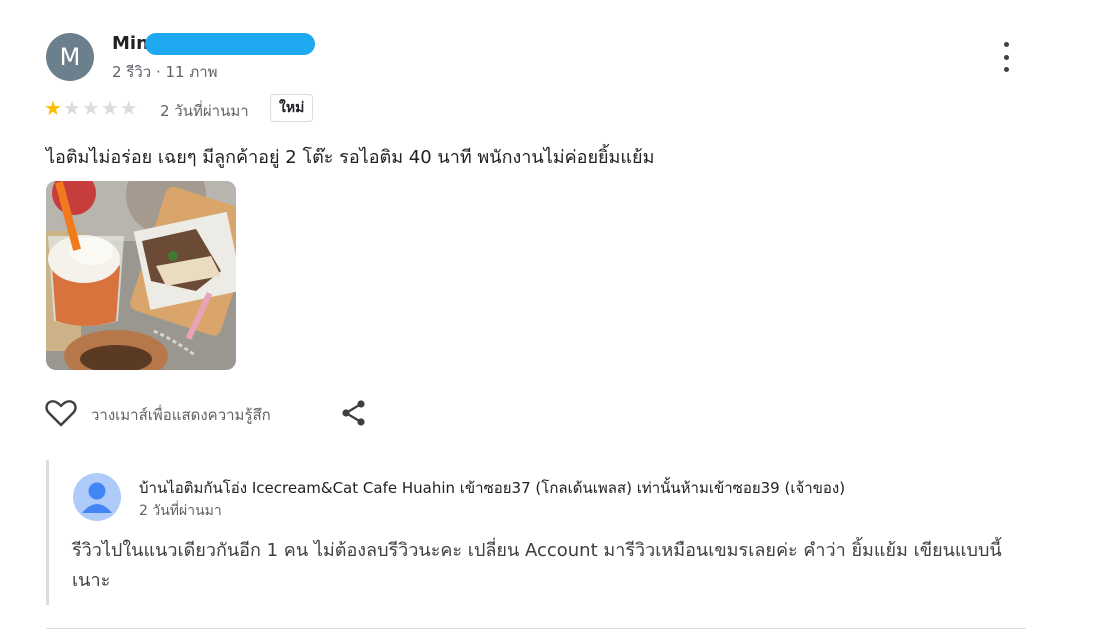 This screenshot has width=1112, height=630. What do you see at coordinates (292, 108) in the screenshot?
I see `new-badge: ใหม่` at bounding box center [292, 108].